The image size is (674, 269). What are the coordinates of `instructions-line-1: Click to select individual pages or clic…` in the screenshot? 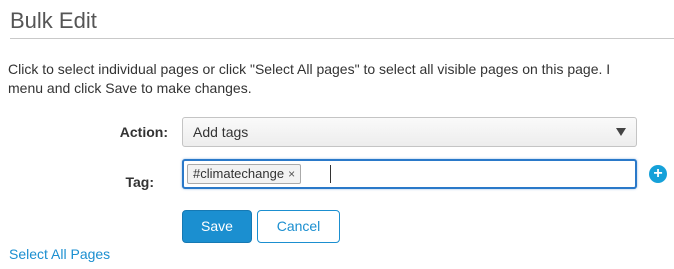 It's located at (309, 69).